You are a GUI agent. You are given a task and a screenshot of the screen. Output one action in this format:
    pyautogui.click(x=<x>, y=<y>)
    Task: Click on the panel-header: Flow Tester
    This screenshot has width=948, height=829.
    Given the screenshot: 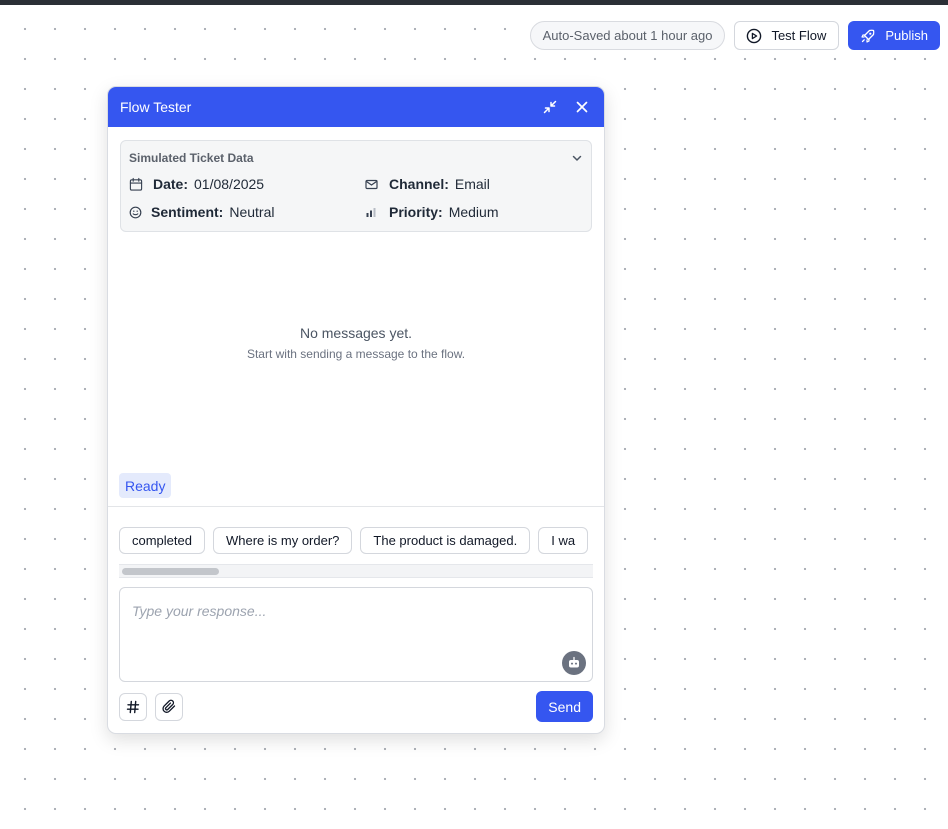 What is the action you would take?
    pyautogui.click(x=356, y=107)
    